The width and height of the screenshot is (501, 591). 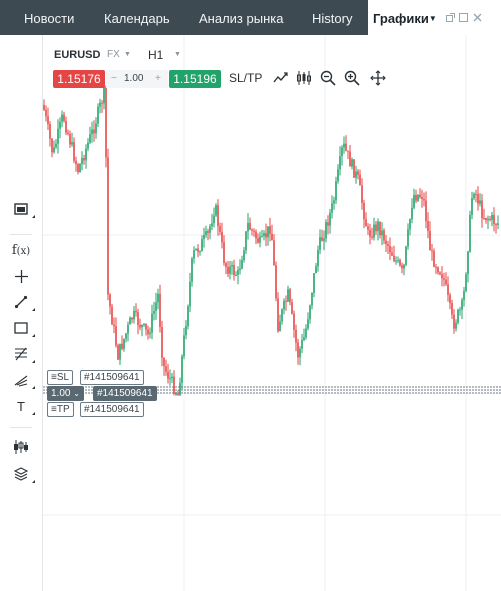 What do you see at coordinates (477, 17) in the screenshot?
I see `close-icon` at bounding box center [477, 17].